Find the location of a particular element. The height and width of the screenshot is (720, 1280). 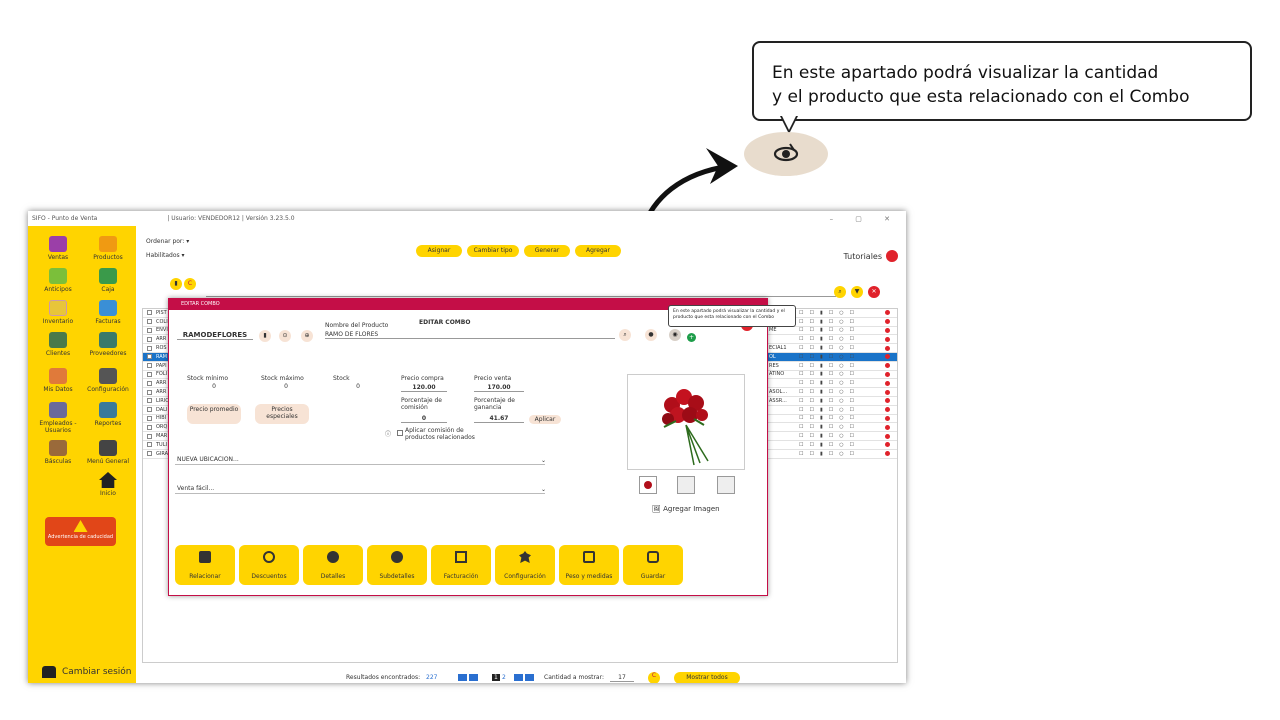

c-icon: C is located at coordinates (190, 284).